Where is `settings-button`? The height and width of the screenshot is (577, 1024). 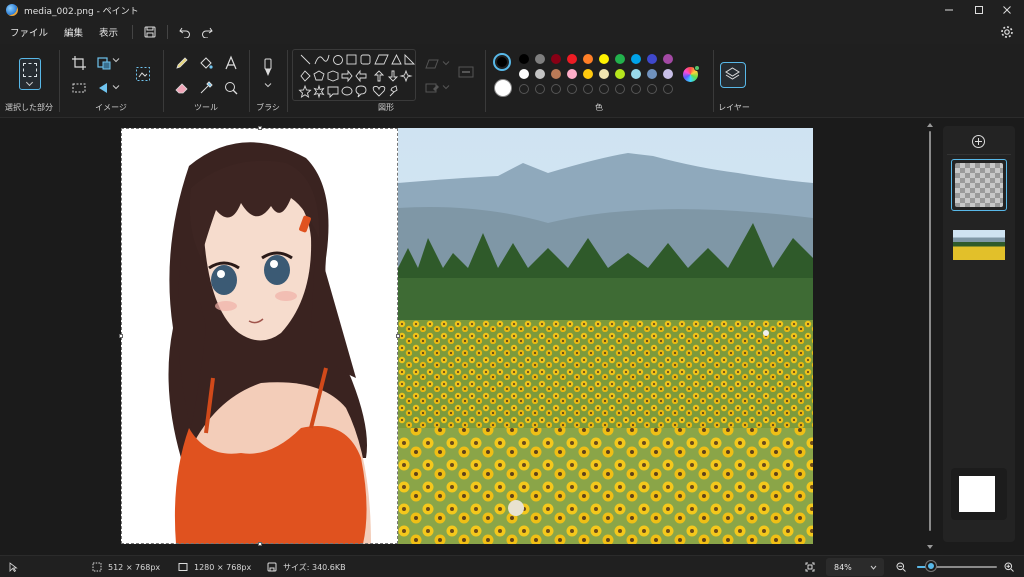 settings-button is located at coordinates (1008, 32).